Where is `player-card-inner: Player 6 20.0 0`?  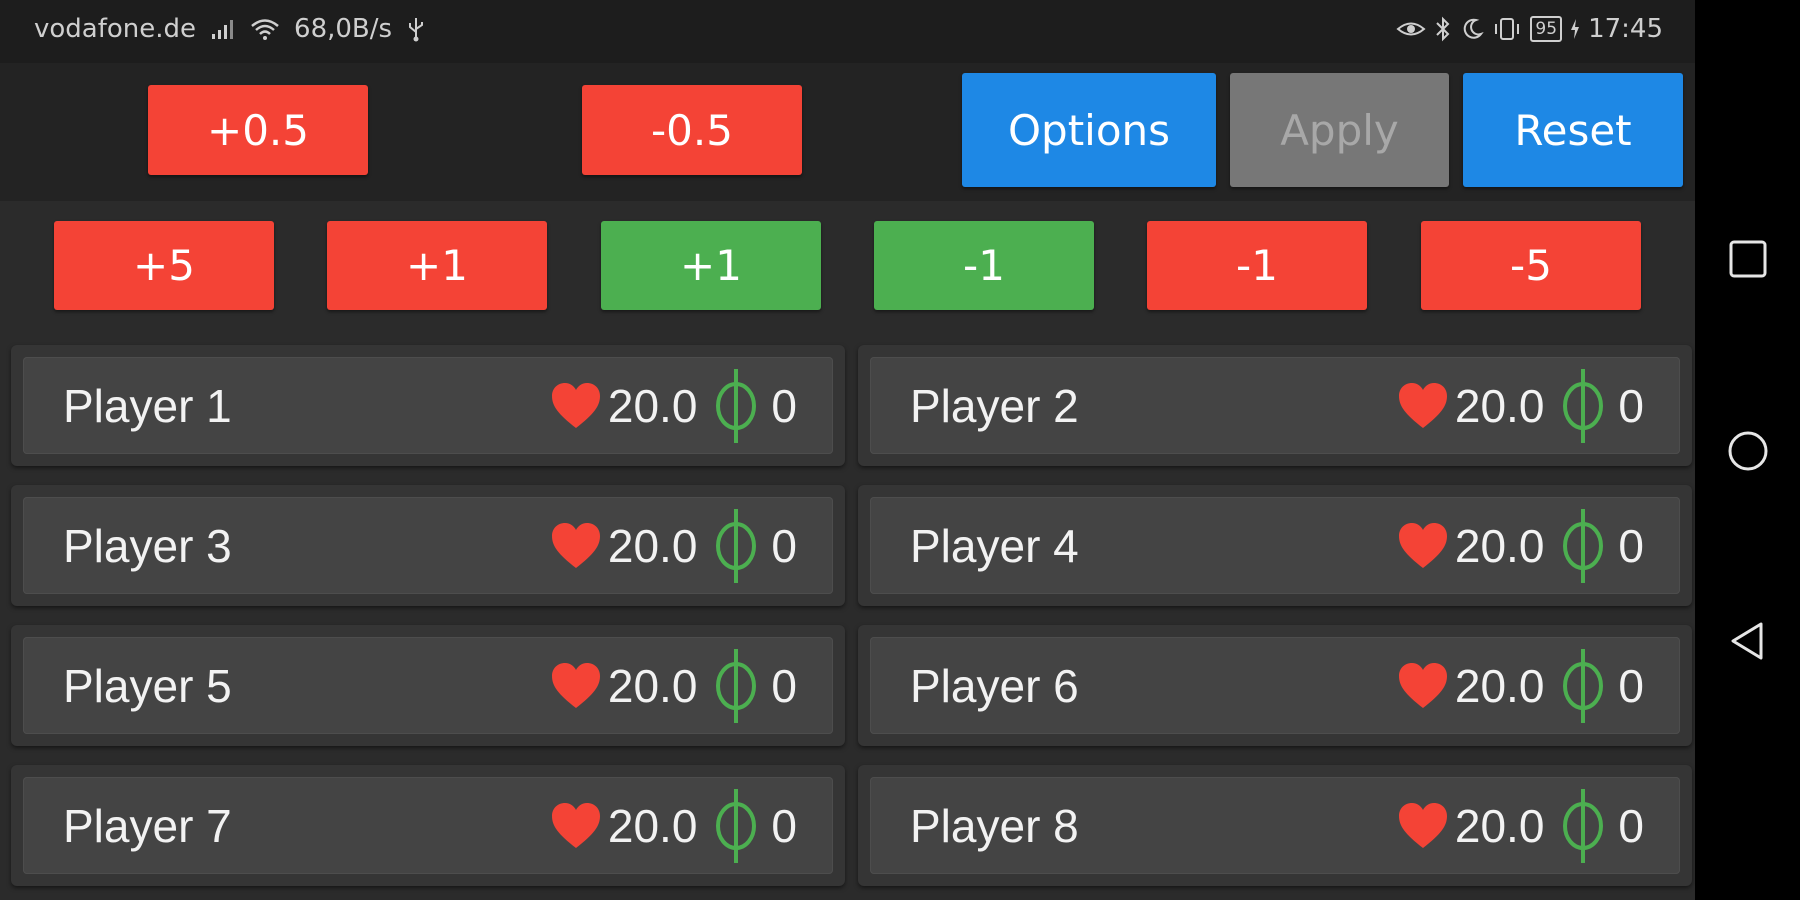 player-card-inner: Player 6 20.0 0 is located at coordinates (1275, 685).